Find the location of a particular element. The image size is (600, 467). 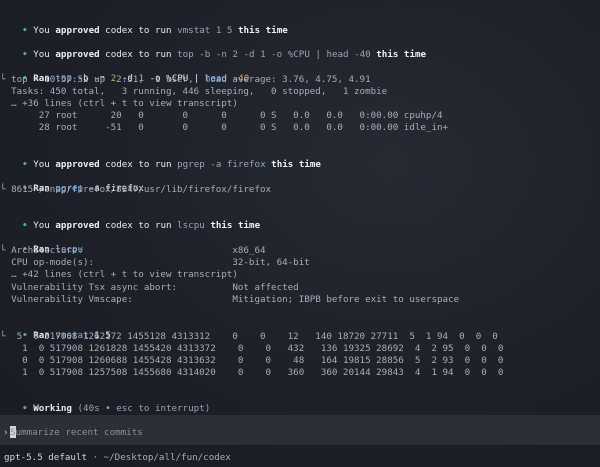

prompt-chevron-icon: › is located at coordinates (6, 432).